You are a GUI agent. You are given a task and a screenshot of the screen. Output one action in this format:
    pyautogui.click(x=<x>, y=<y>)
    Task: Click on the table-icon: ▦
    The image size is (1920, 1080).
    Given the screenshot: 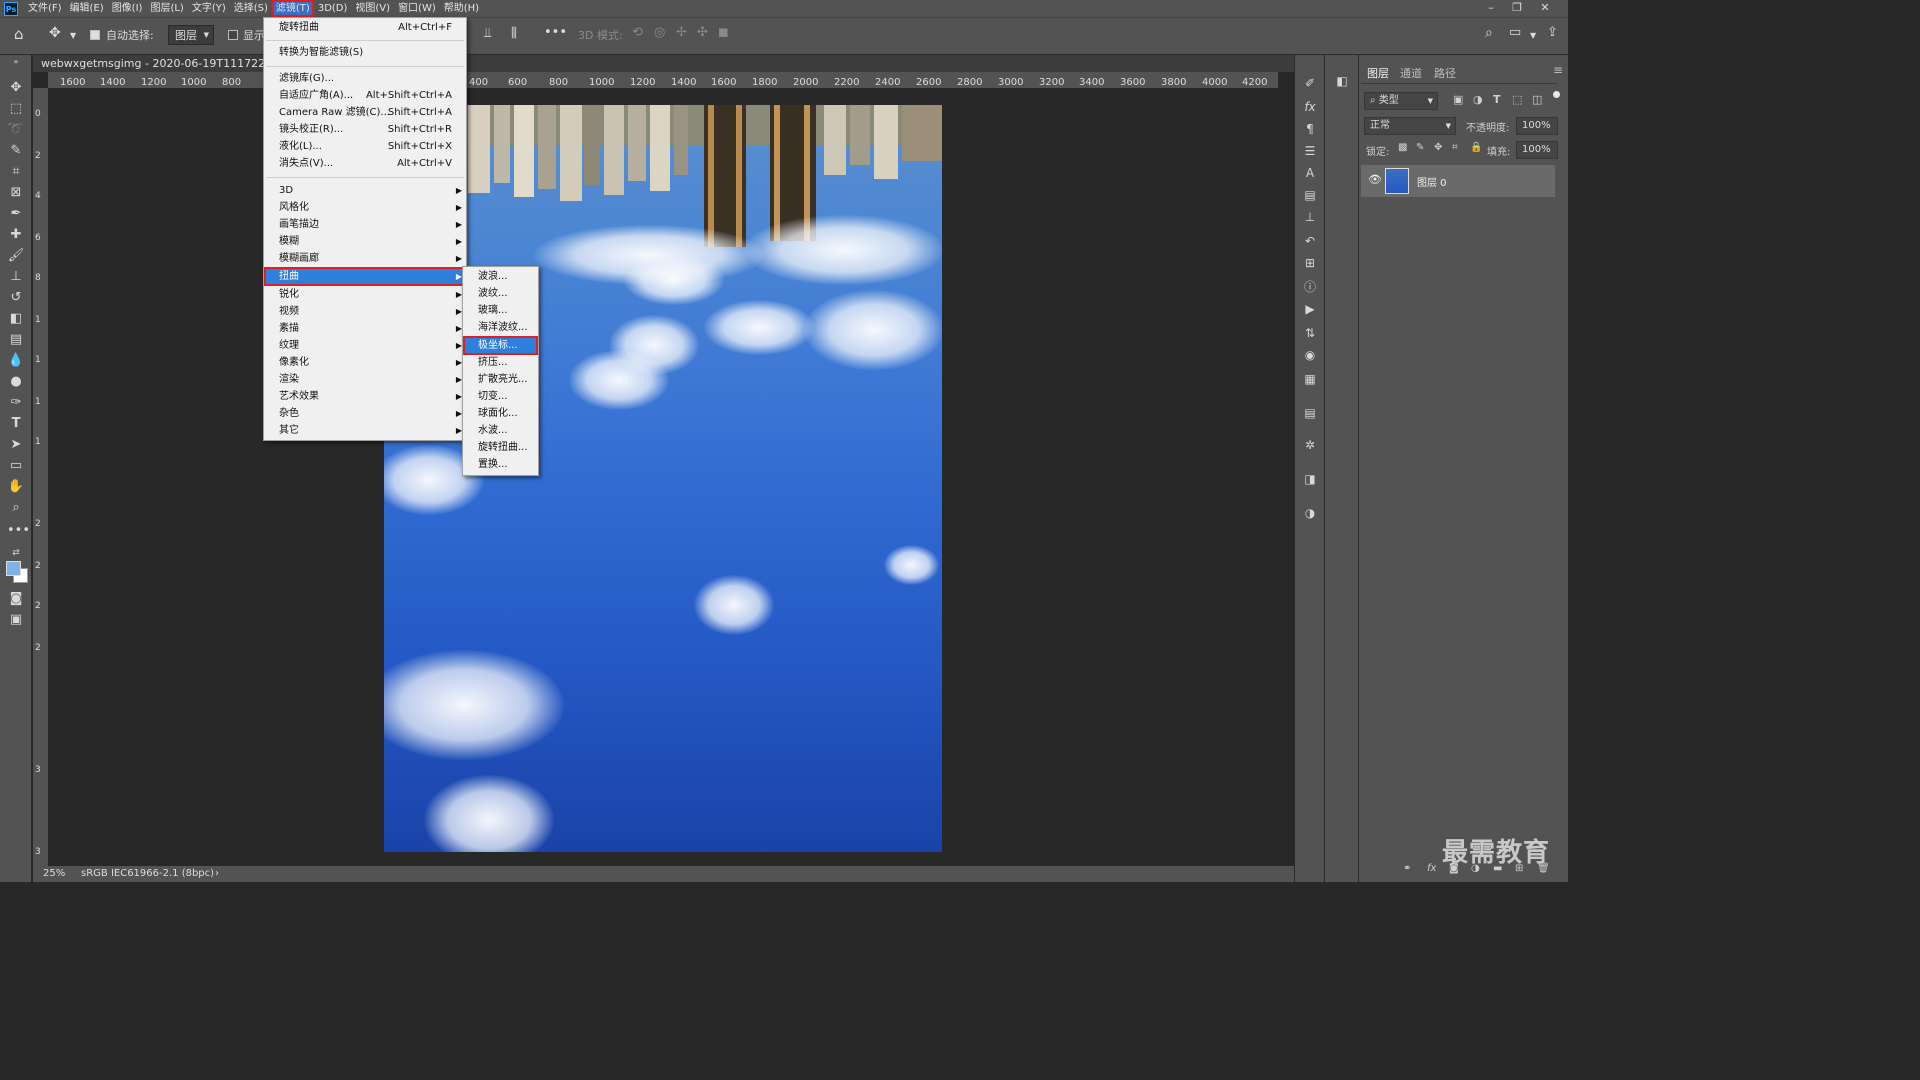 What is the action you would take?
    pyautogui.click(x=1310, y=379)
    